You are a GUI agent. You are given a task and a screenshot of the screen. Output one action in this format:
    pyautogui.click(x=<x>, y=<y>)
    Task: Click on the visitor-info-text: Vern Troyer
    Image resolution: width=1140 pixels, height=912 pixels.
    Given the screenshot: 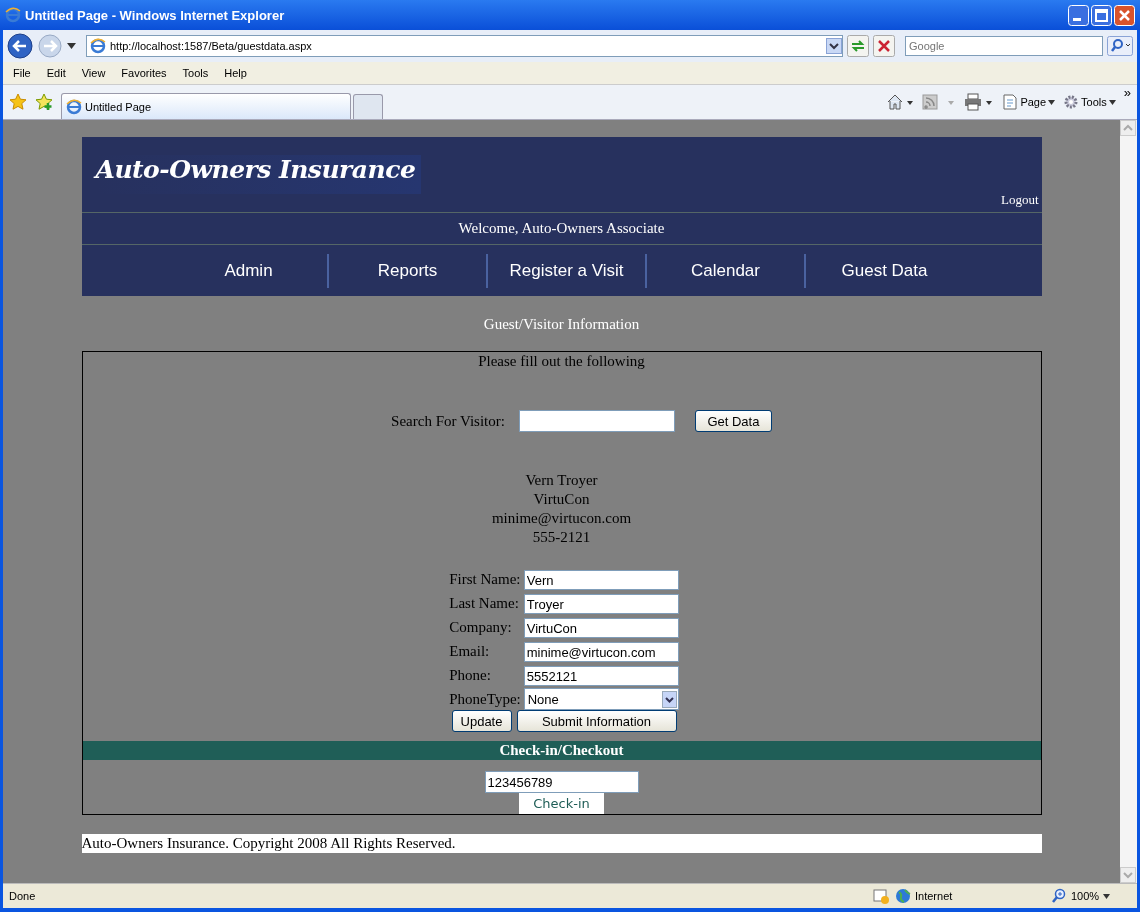 What is the action you would take?
    pyautogui.click(x=561, y=480)
    